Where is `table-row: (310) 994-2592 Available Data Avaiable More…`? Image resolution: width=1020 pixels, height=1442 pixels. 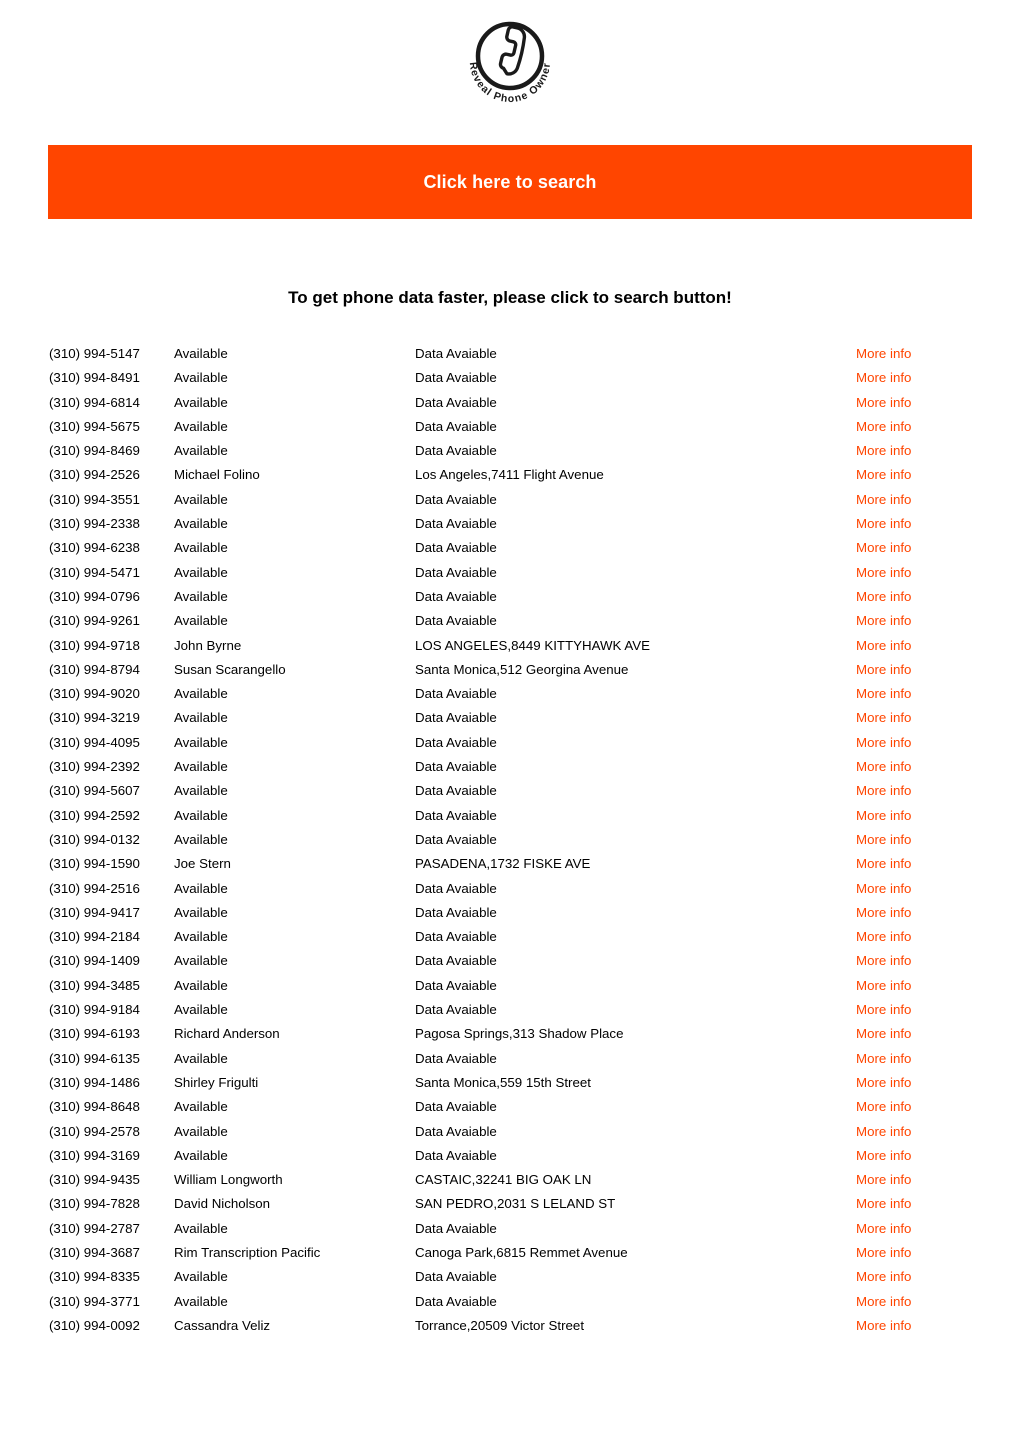 table-row: (310) 994-2592 Available Data Avaiable More… is located at coordinates (509, 816).